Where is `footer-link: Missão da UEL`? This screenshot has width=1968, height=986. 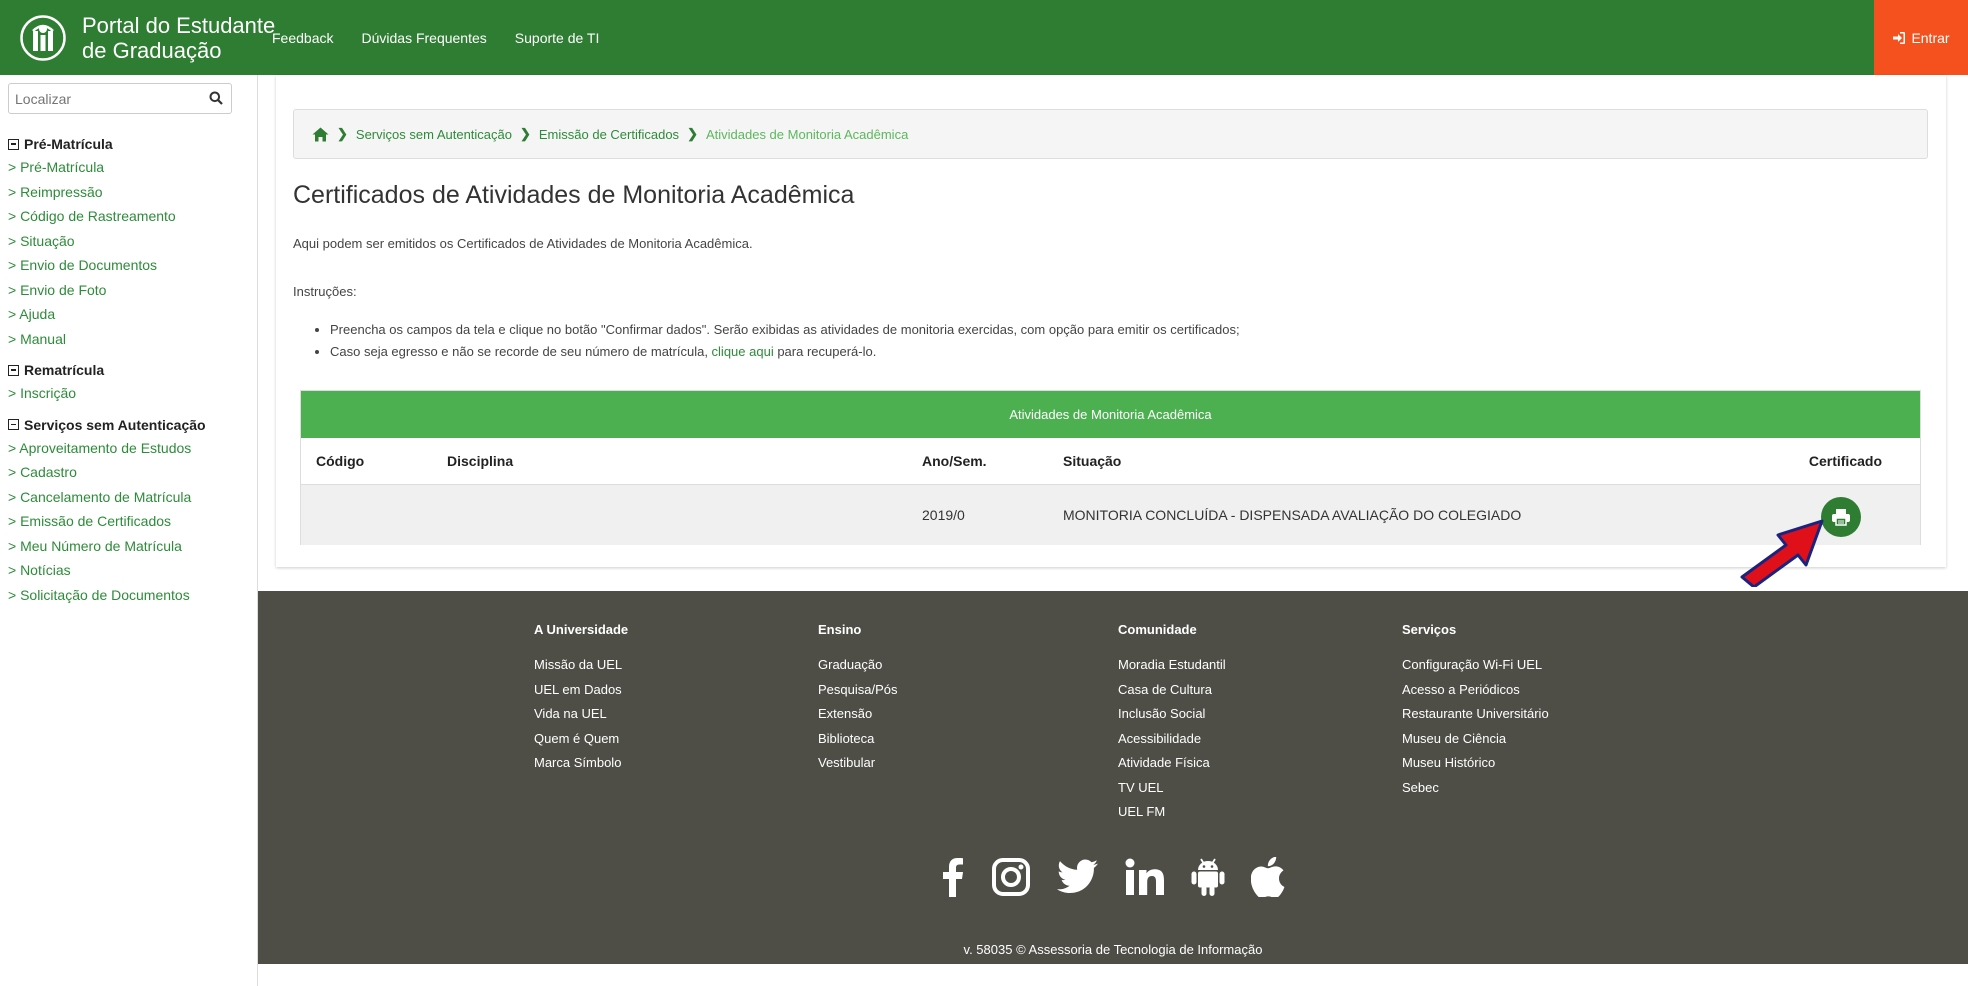 footer-link: Missão da UEL is located at coordinates (581, 665).